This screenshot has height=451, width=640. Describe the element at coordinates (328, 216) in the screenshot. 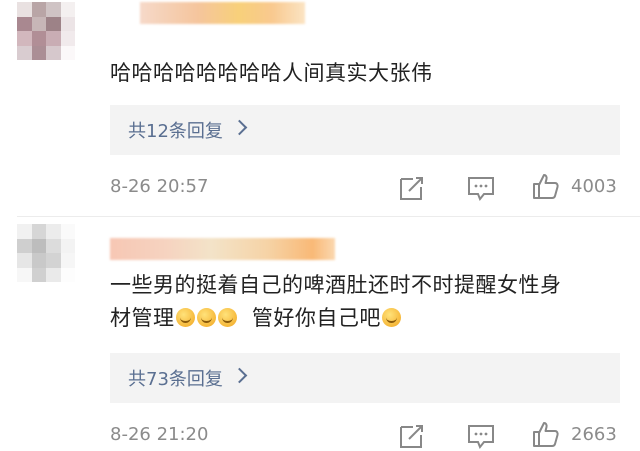

I see `divider` at that location.